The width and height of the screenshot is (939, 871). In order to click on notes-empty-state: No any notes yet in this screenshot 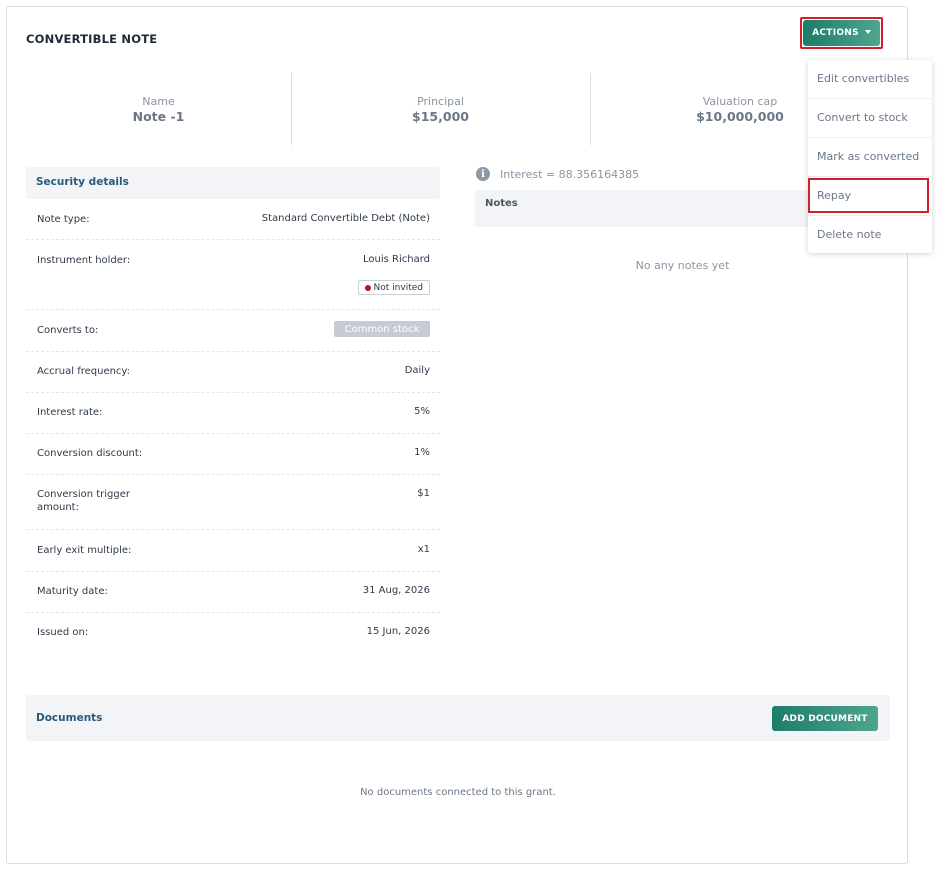, I will do `click(682, 265)`.